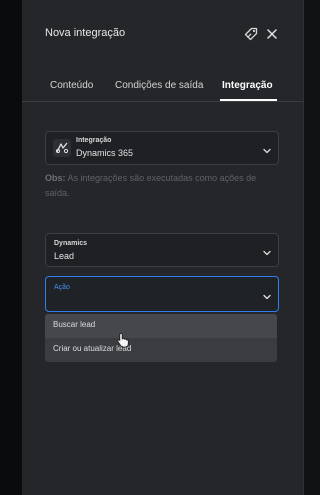 The height and width of the screenshot is (495, 320). I want to click on dynamics-select-label: Dynamics, so click(71, 243).